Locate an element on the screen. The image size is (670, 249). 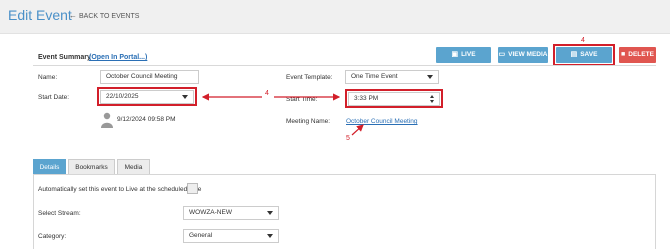
category-select: General is located at coordinates (231, 236).